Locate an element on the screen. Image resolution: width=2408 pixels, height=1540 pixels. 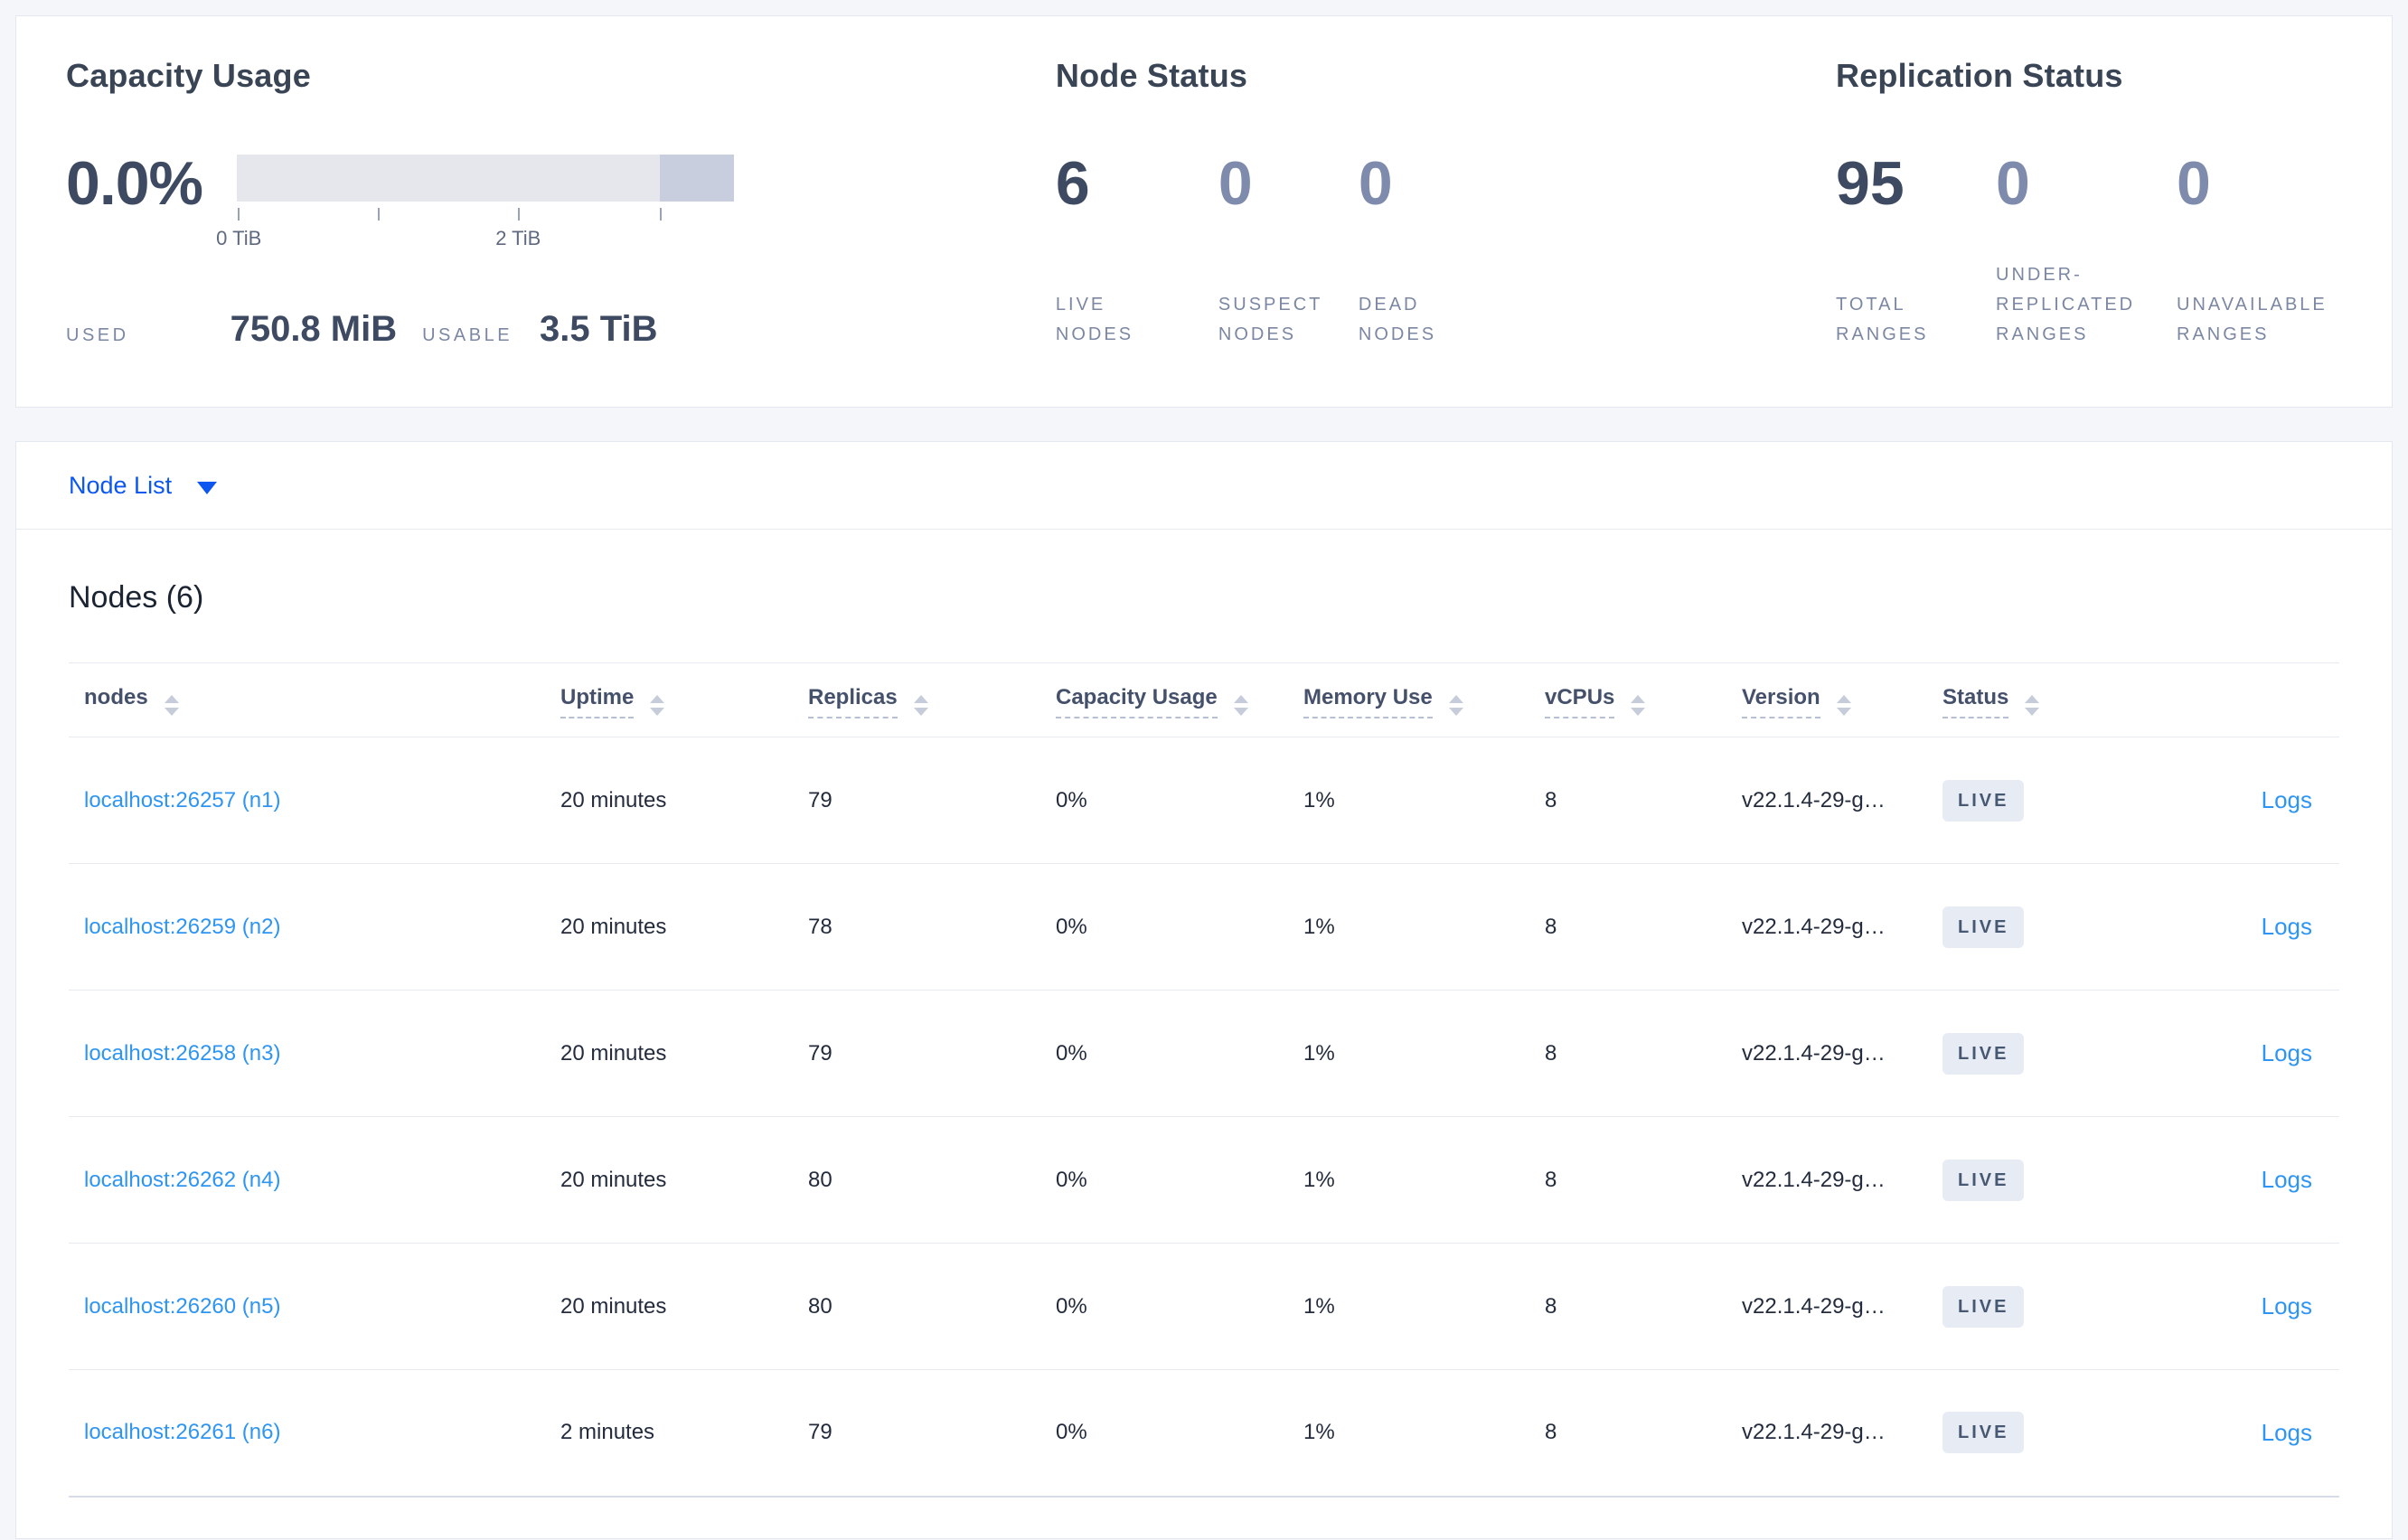
live-nodes-value: 6 is located at coordinates (1072, 184).